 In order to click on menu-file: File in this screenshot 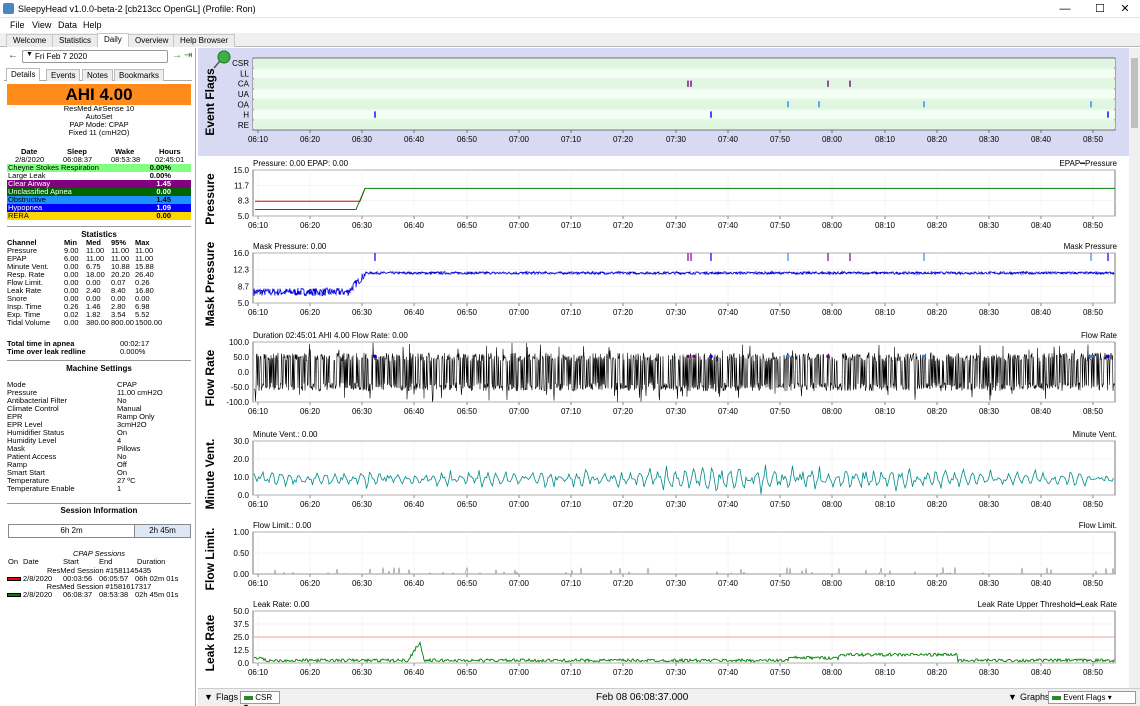, I will do `click(17, 25)`.